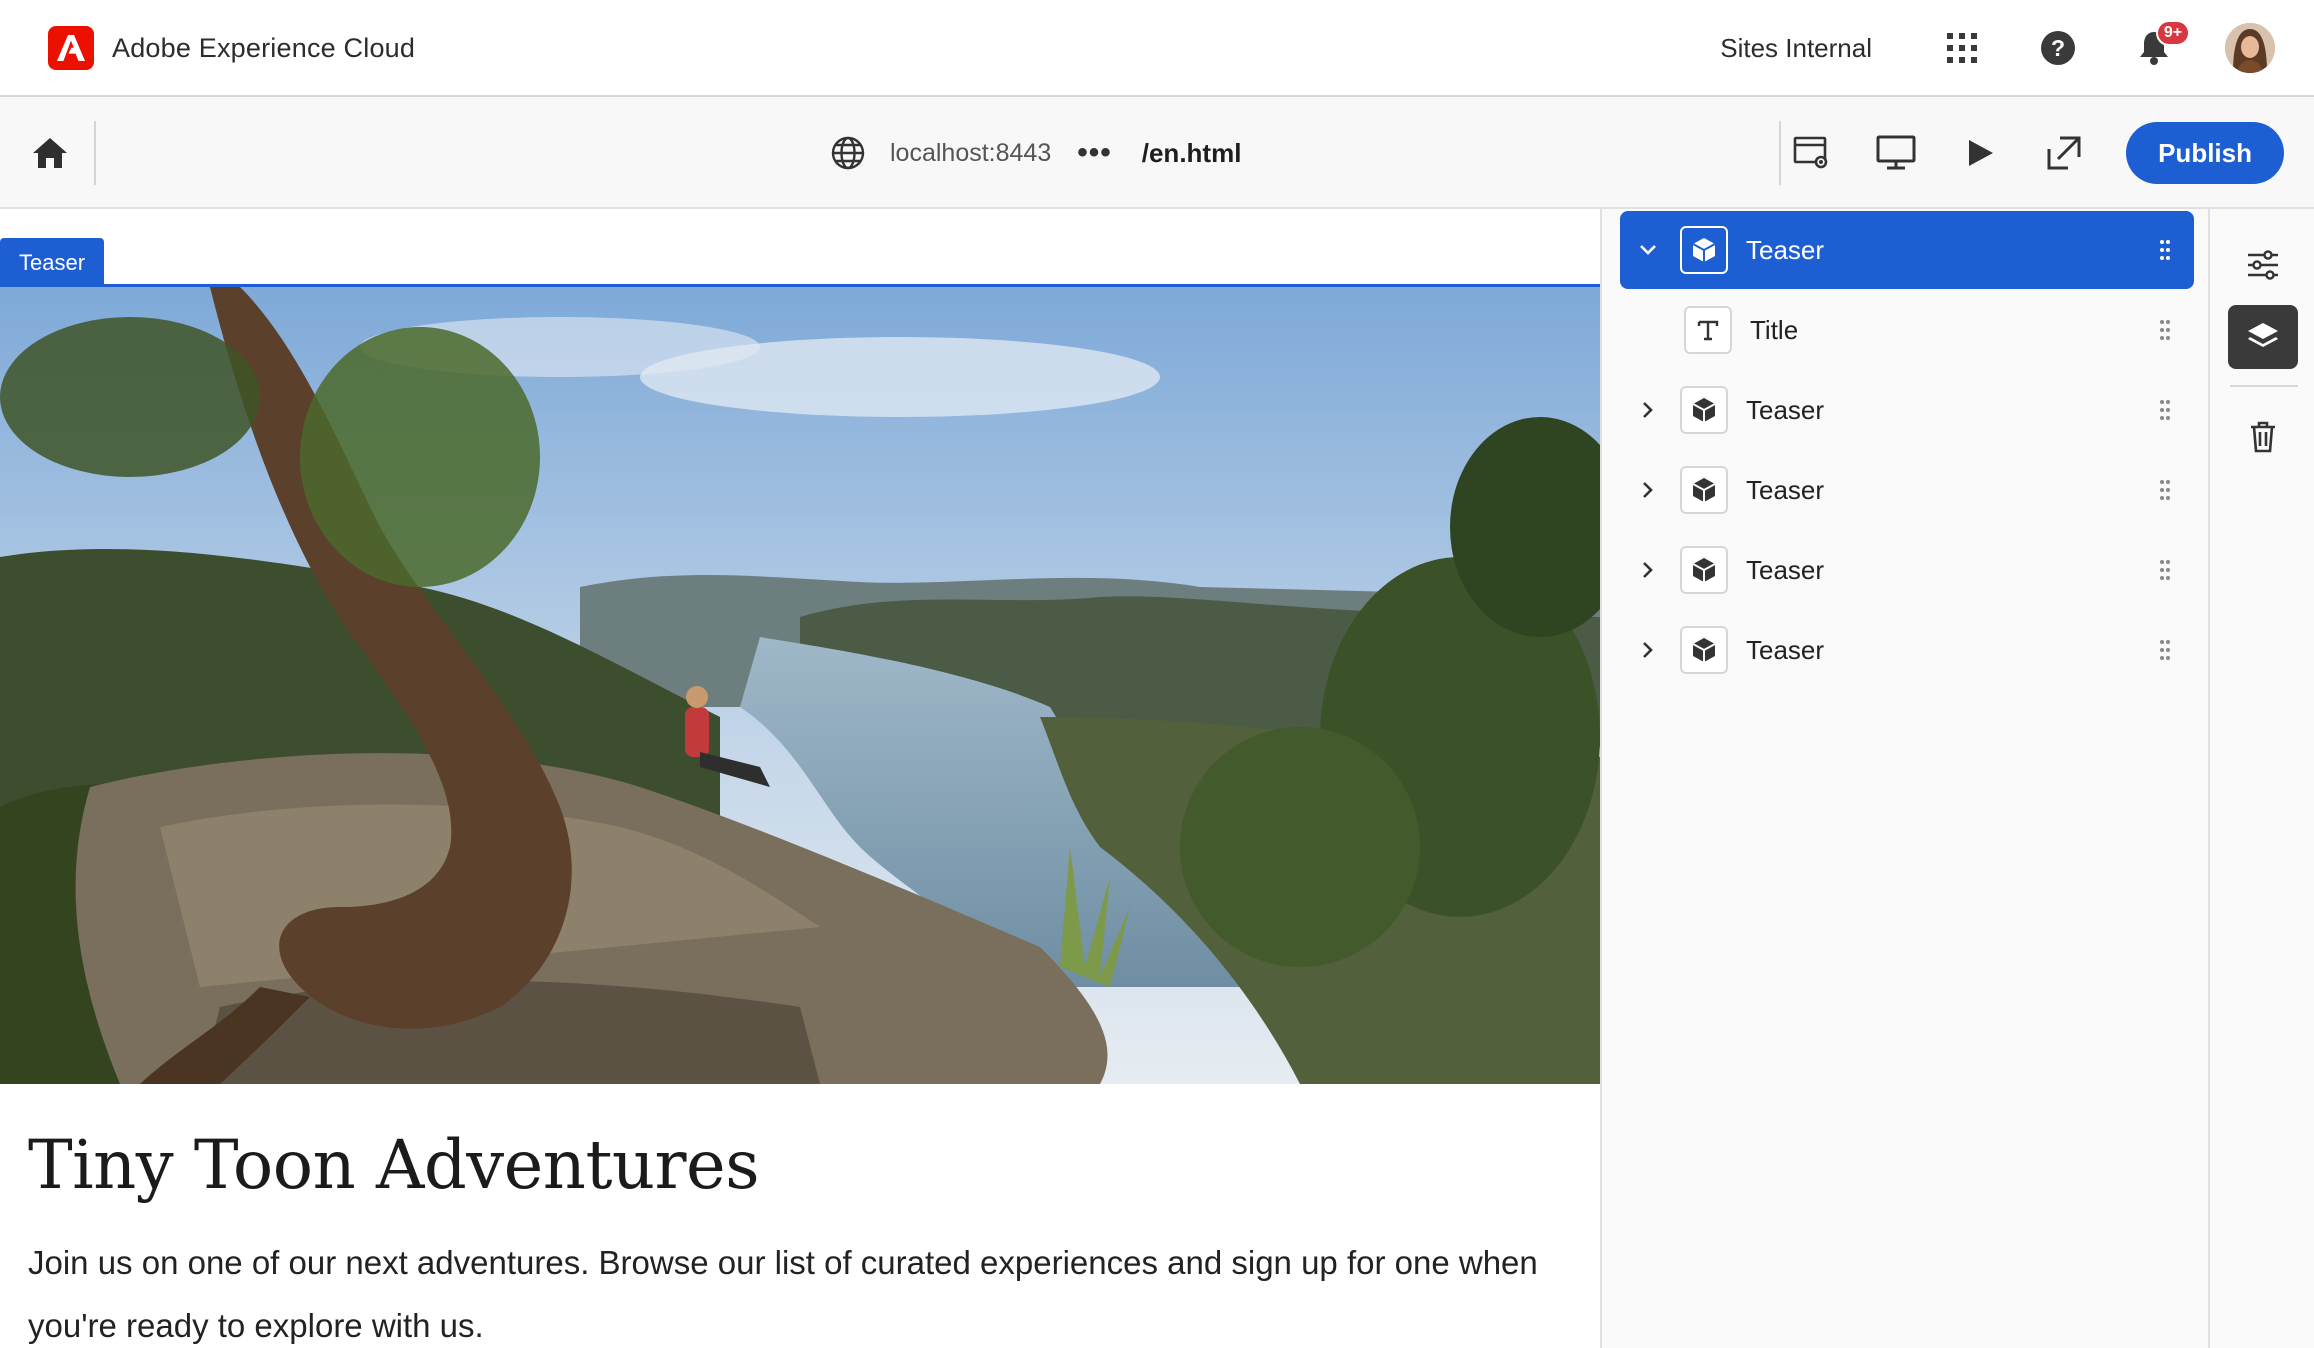 This screenshot has height=1348, width=2314. Describe the element at coordinates (2263, 265) in the screenshot. I see `properties-sliders-icon` at that location.